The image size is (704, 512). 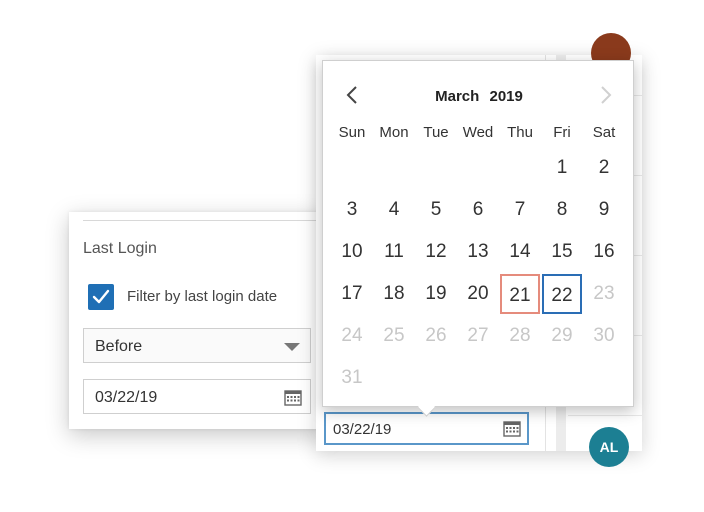 I want to click on filter-heading: Last Login, so click(x=120, y=248).